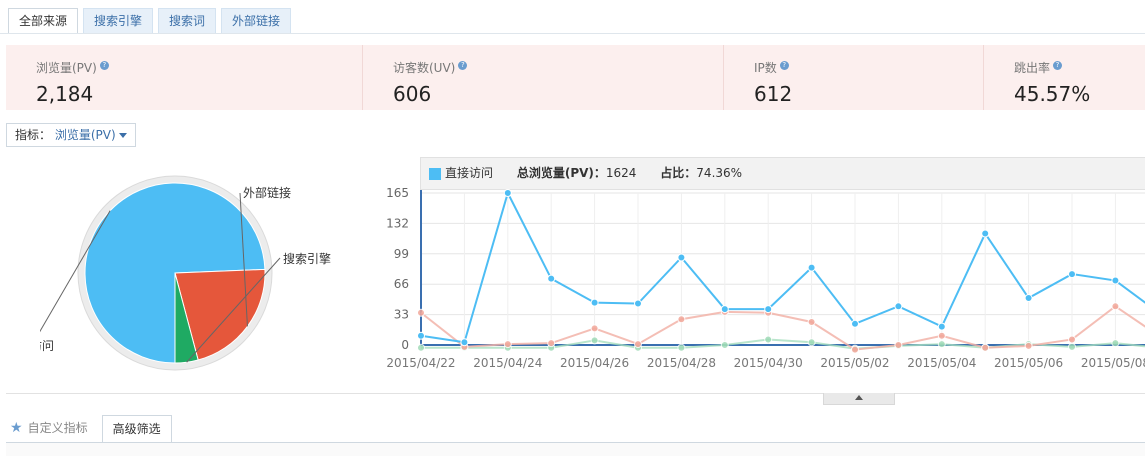 This screenshot has height=456, width=1145. I want to click on y-tick-label: 132, so click(397, 223).